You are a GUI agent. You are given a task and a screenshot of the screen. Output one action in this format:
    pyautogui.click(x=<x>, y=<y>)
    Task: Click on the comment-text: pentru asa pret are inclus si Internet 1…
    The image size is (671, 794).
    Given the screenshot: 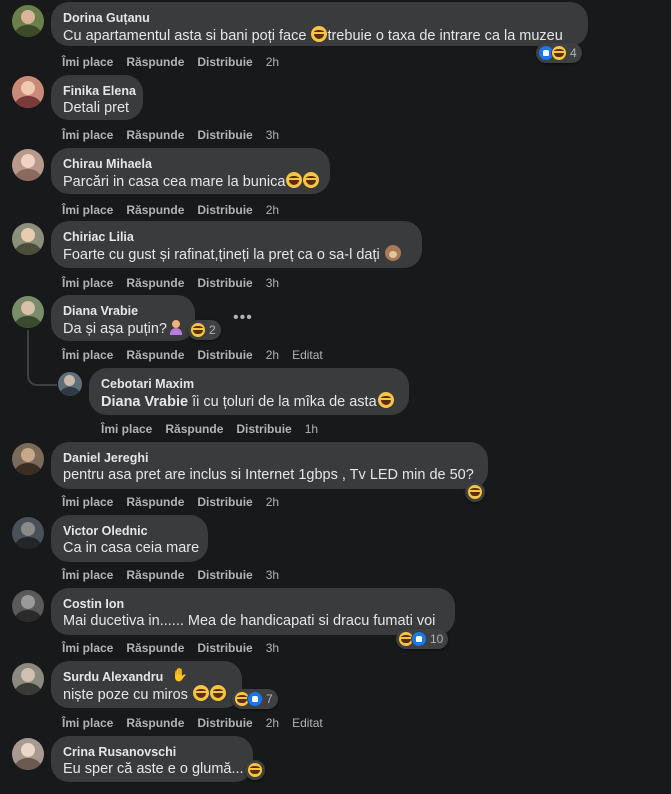 What is the action you would take?
    pyautogui.click(x=268, y=475)
    